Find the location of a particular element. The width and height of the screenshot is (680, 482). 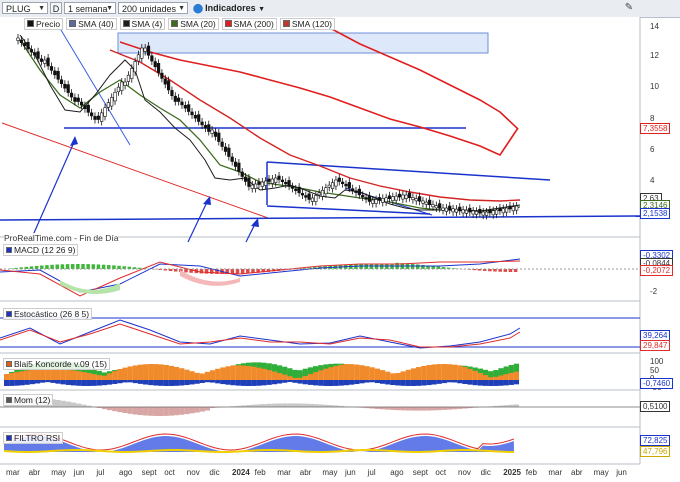

legend-item: SMA (20) is located at coordinates (193, 23).